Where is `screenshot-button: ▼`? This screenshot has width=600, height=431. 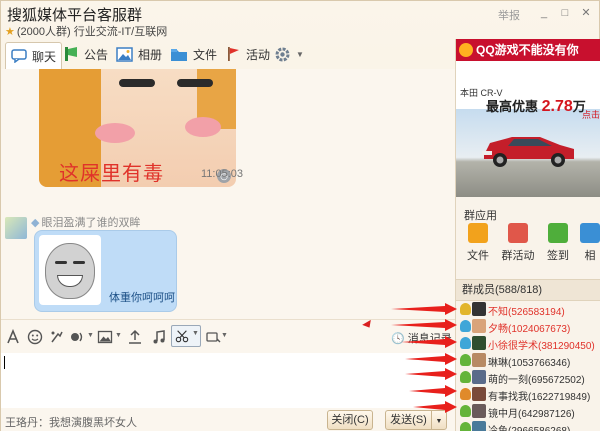
screenshot-button: ▼ is located at coordinates (186, 336).